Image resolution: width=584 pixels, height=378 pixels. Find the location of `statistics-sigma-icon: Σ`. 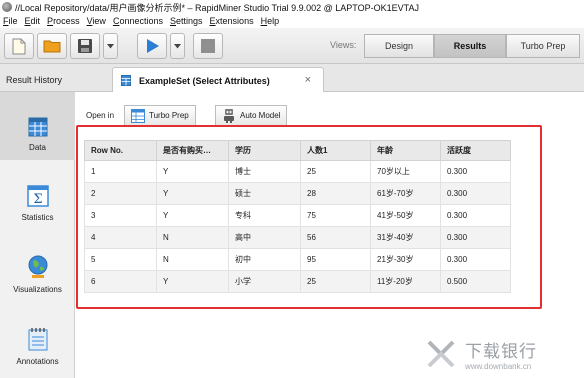

statistics-sigma-icon: Σ is located at coordinates (37, 196).